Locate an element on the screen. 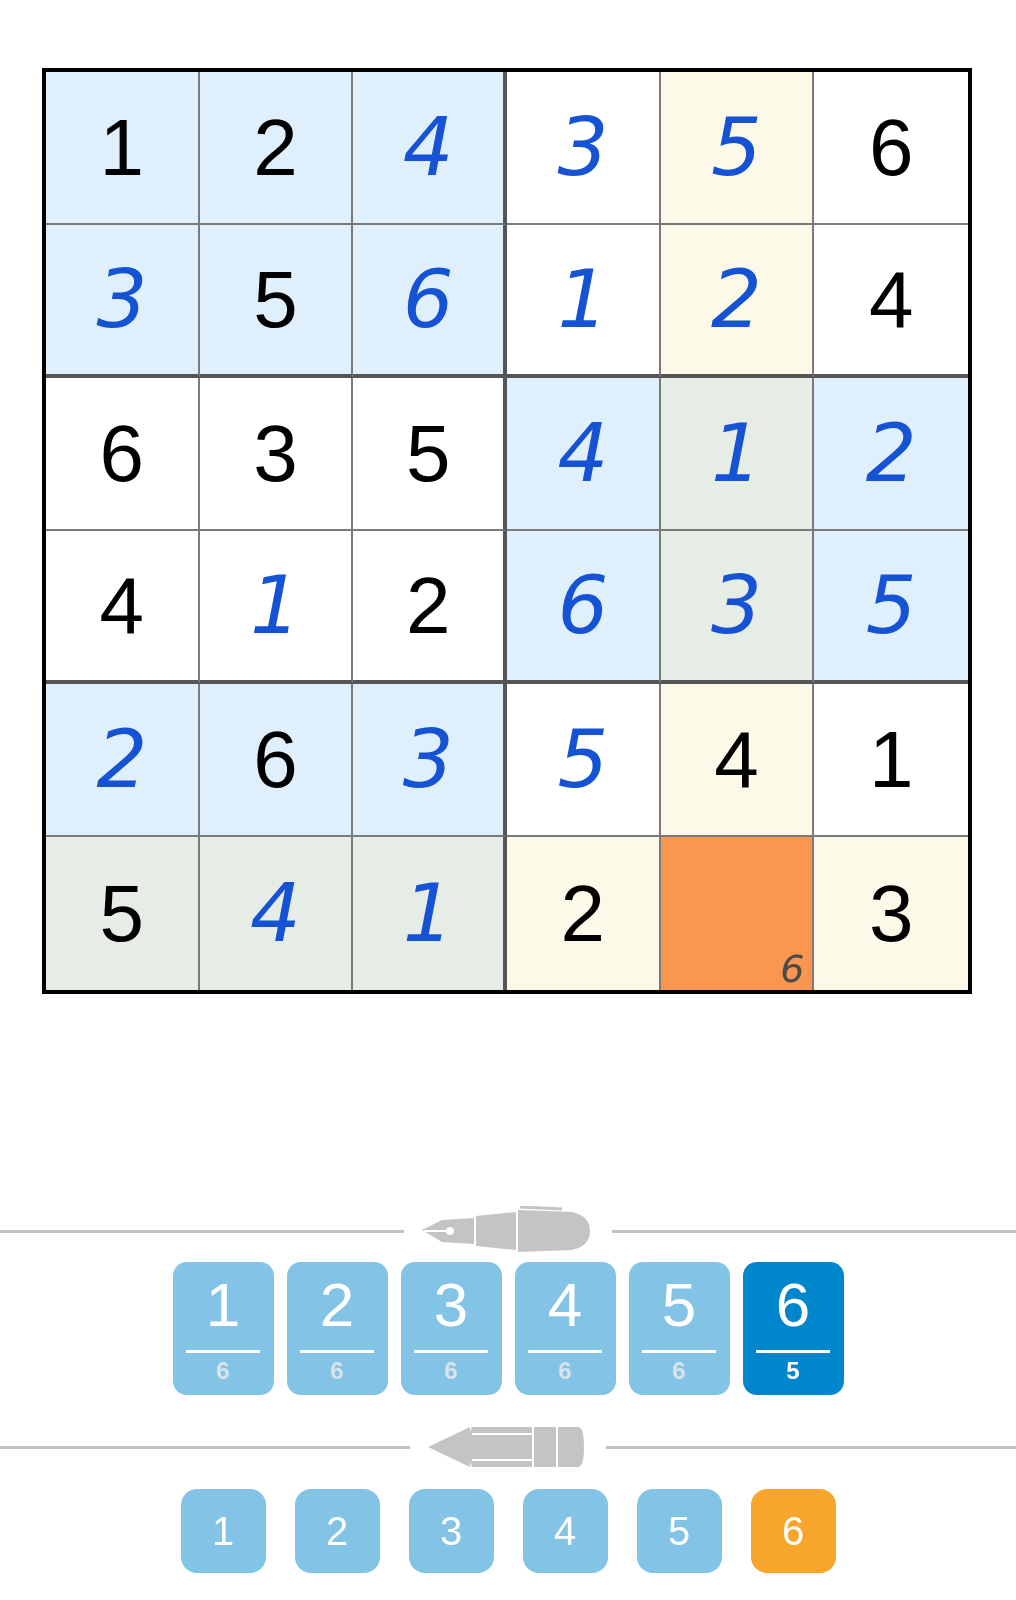 The width and height of the screenshot is (1016, 1600). key-digit: 2 is located at coordinates (337, 1305).